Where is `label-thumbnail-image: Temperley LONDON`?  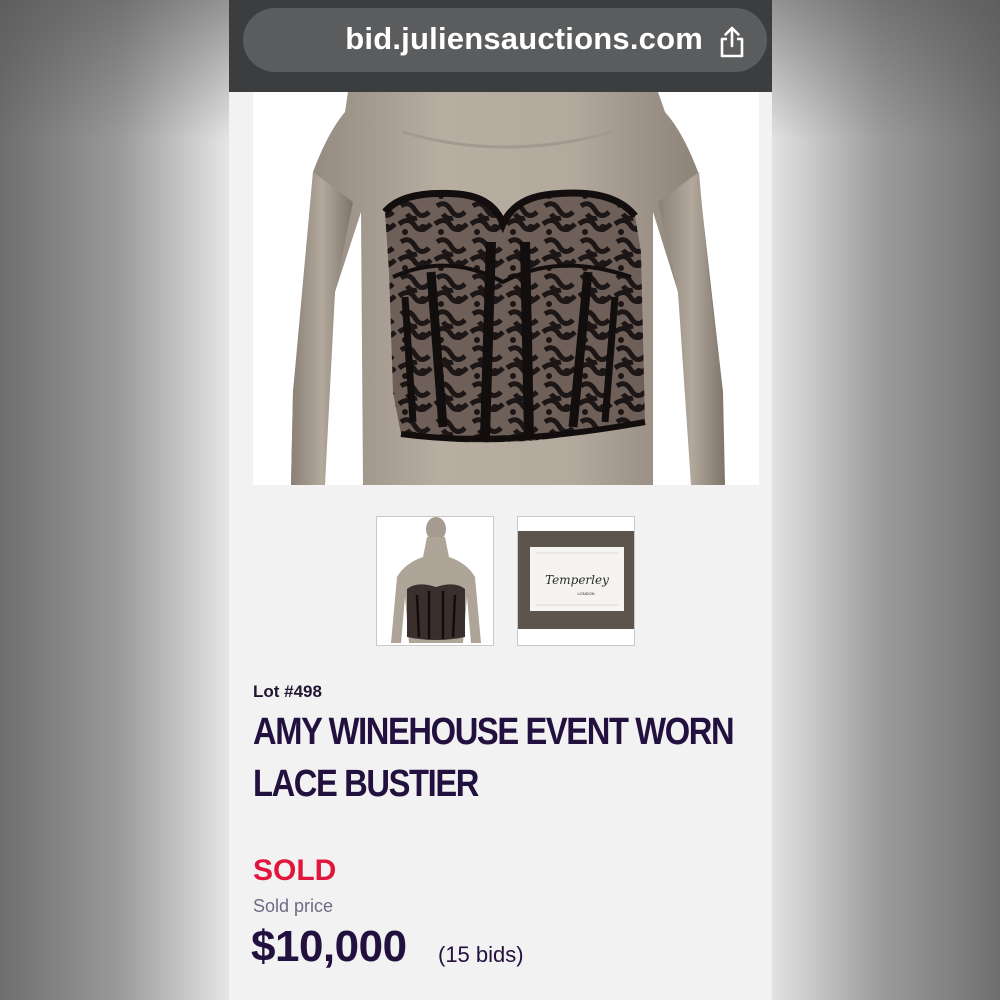
label-thumbnail-image: Temperley LONDON is located at coordinates (576, 581).